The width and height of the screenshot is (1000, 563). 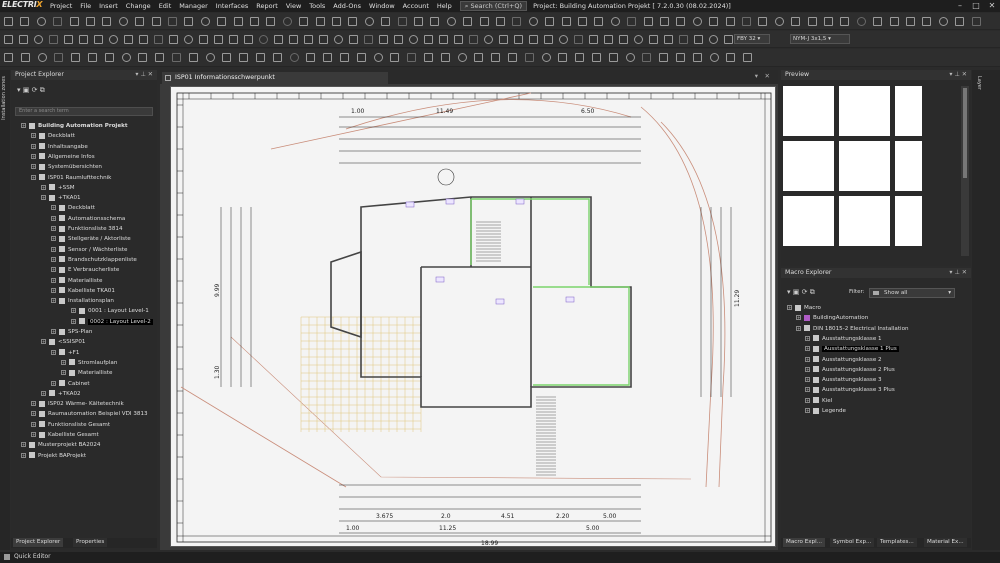 I want to click on tree-item: + +SSM, so click(x=58, y=188).